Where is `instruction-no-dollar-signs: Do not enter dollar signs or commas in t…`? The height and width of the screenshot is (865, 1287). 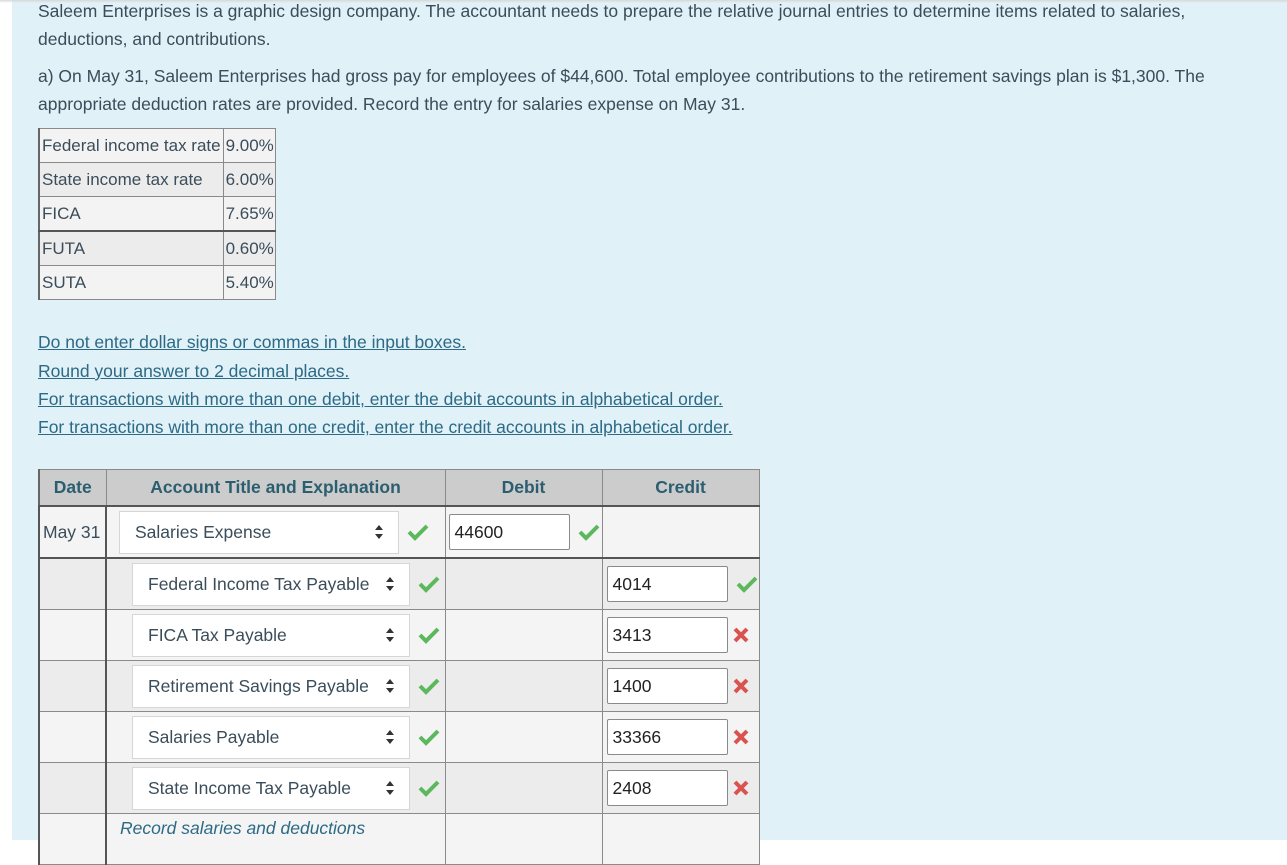 instruction-no-dollar-signs: Do not enter dollar signs or commas in t… is located at coordinates (252, 342).